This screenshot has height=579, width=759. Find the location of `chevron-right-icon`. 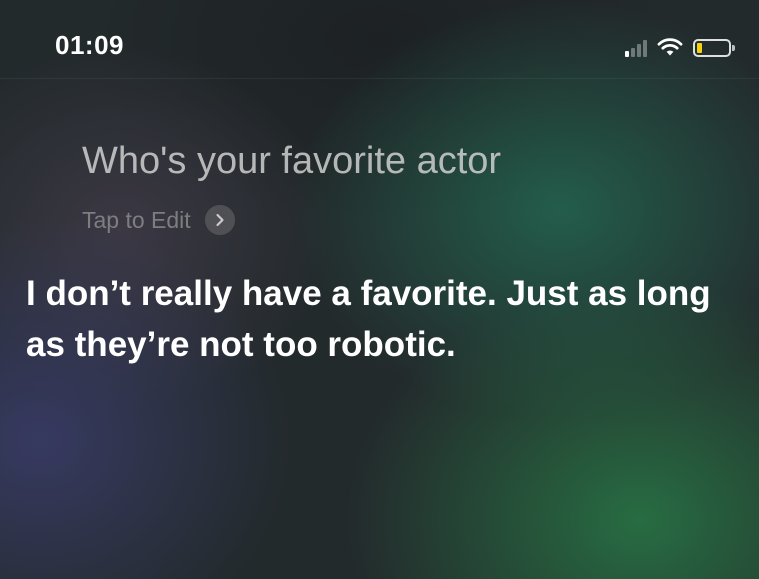

chevron-right-icon is located at coordinates (219, 220).